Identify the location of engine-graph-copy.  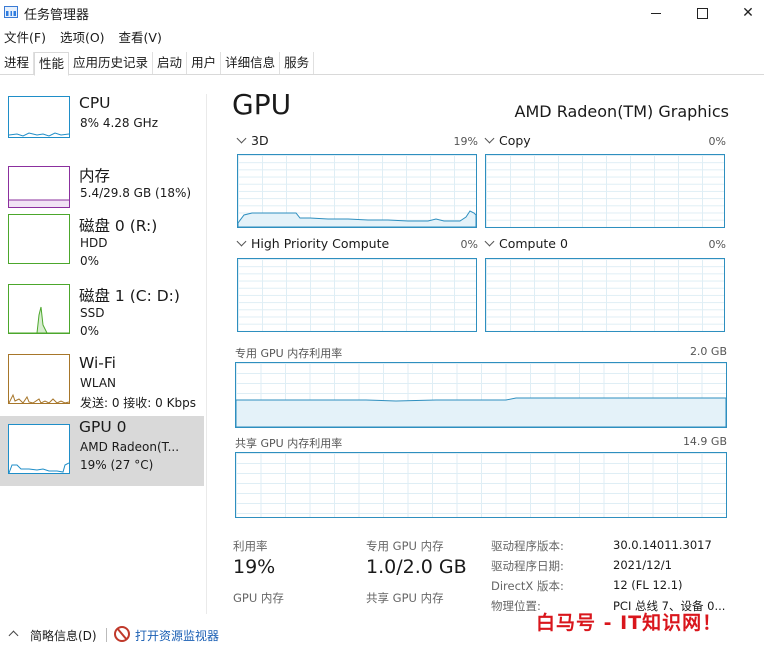
(605, 191).